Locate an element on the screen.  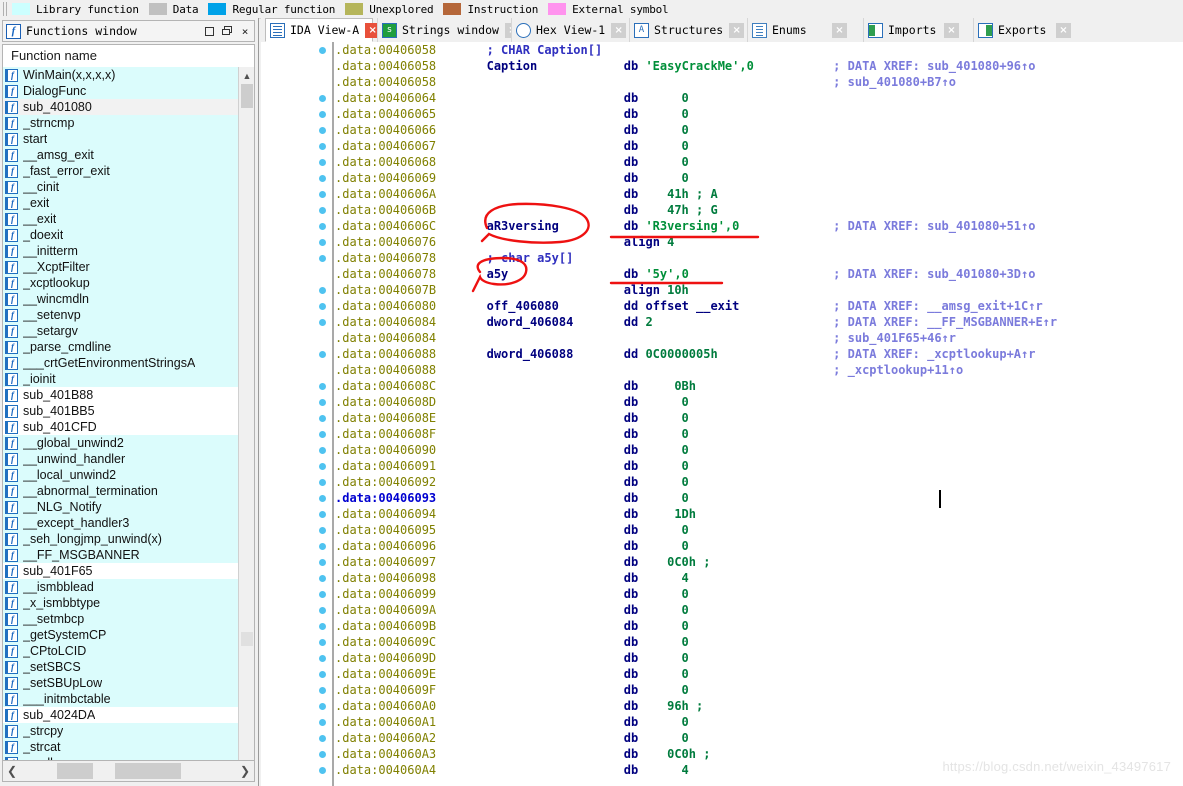
line-label: dword_406084 is located at coordinates (530, 322).